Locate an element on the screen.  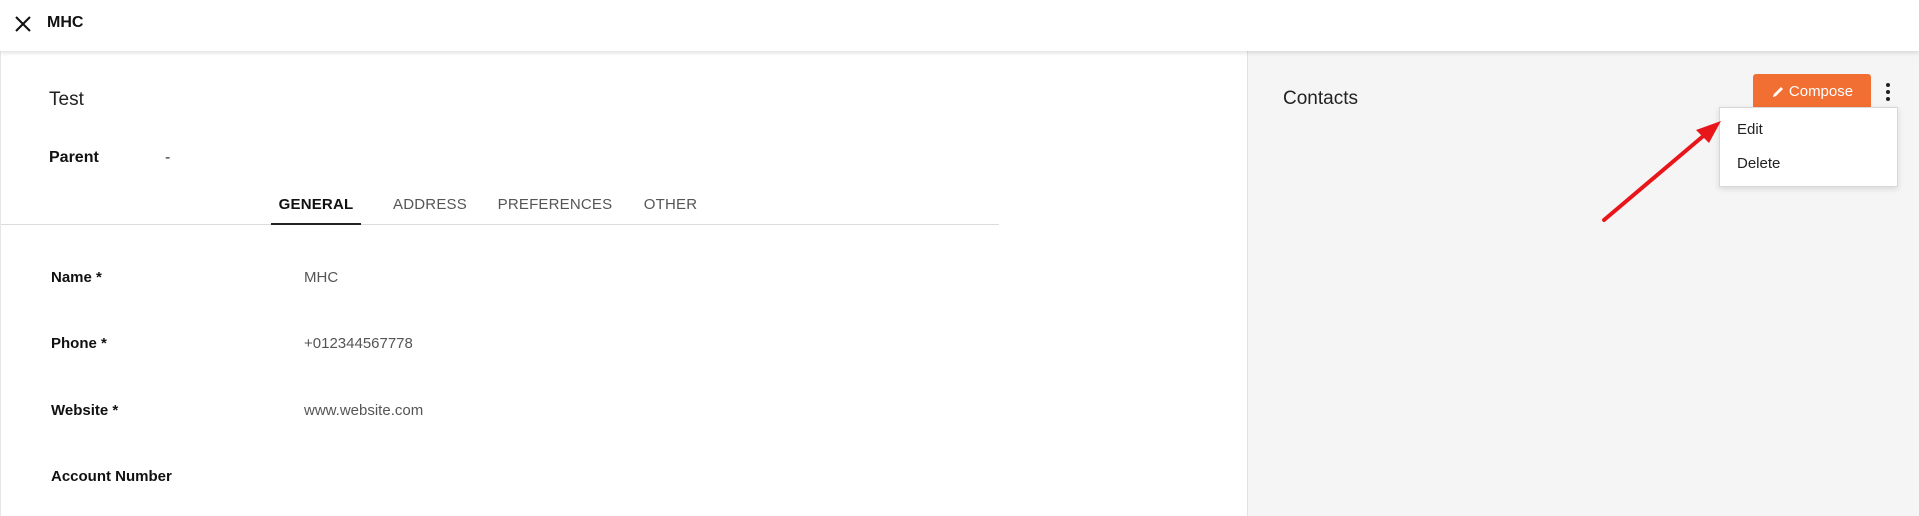
close-icon is located at coordinates (23, 24).